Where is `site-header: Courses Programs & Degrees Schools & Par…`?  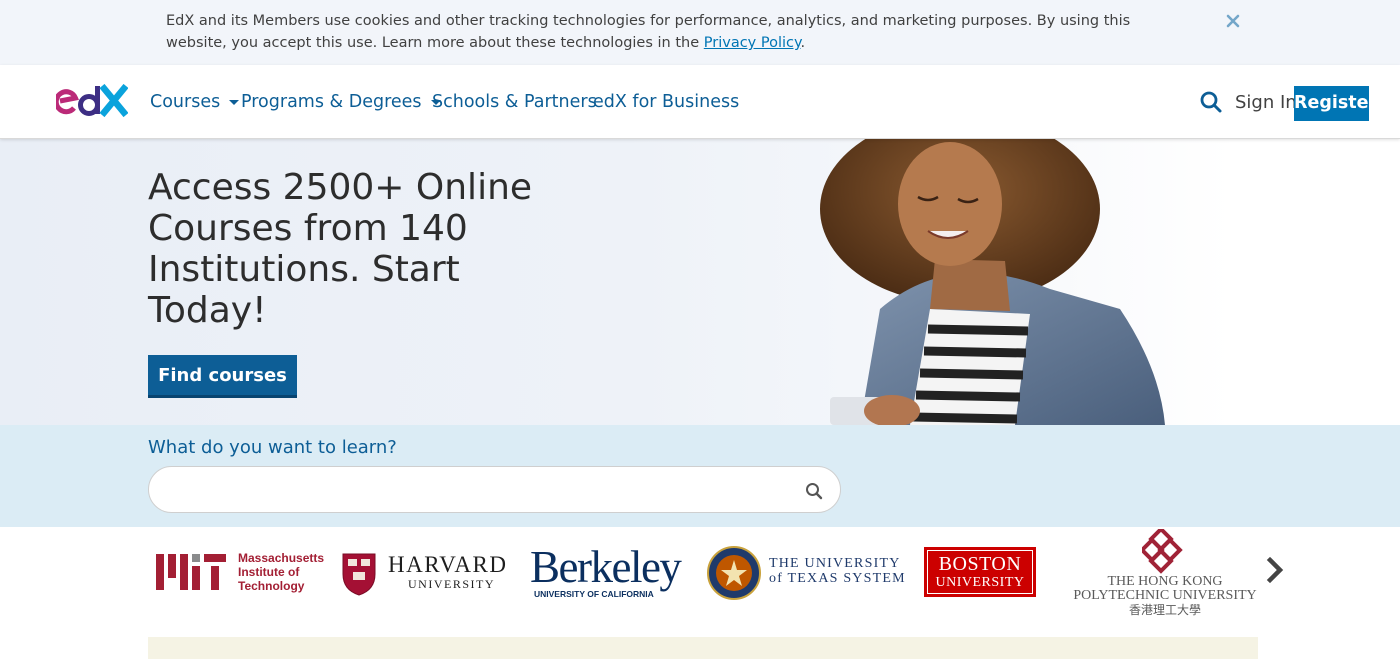 site-header: Courses Programs & Degrees Schools & Par… is located at coordinates (700, 102).